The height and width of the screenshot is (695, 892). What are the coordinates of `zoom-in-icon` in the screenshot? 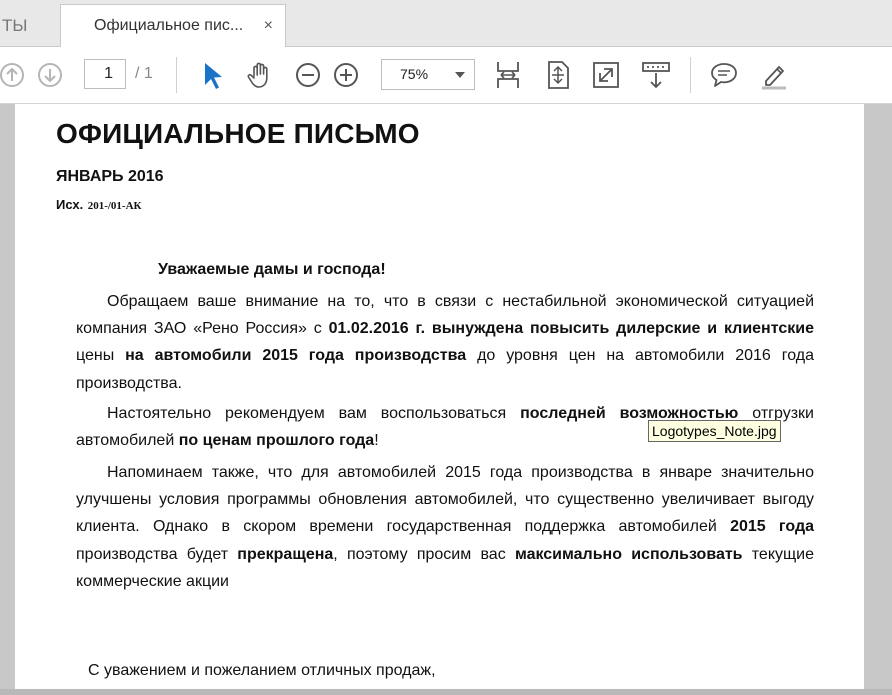 It's located at (346, 75).